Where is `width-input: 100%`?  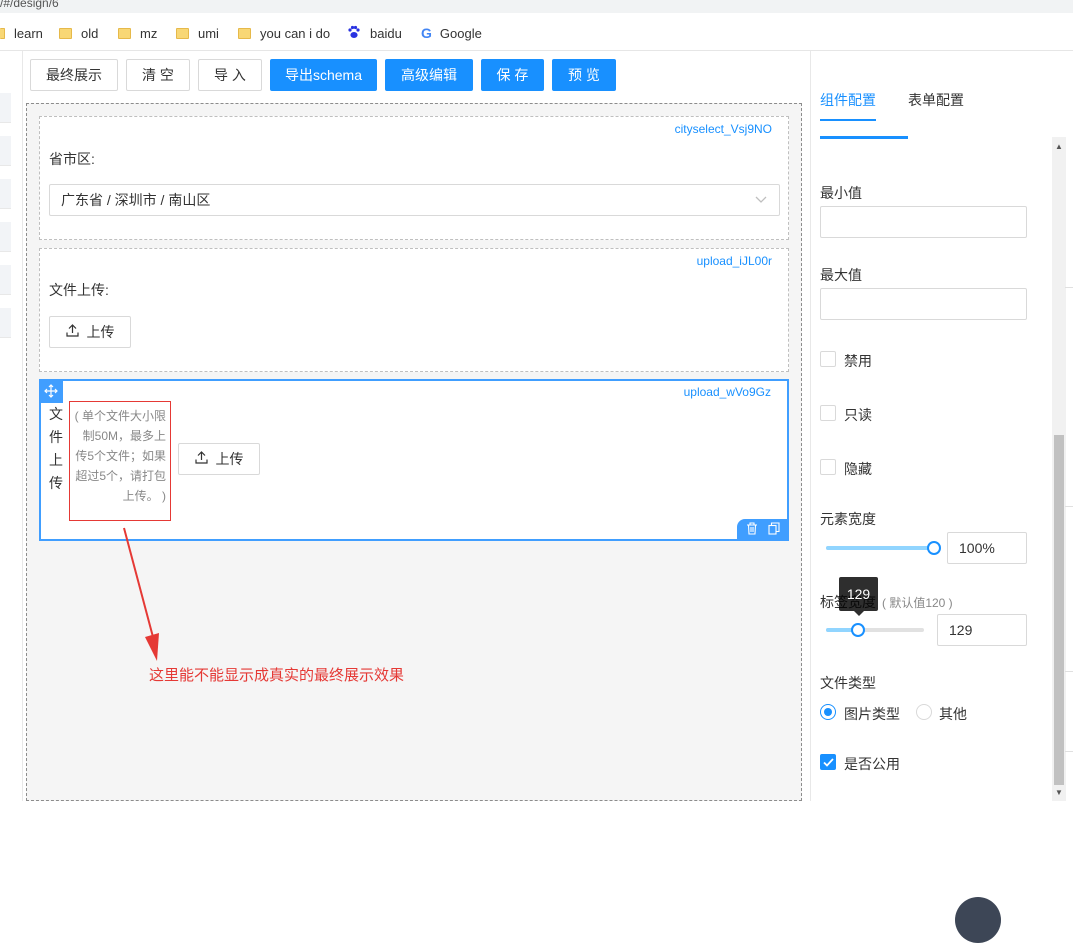
width-input: 100% is located at coordinates (987, 548).